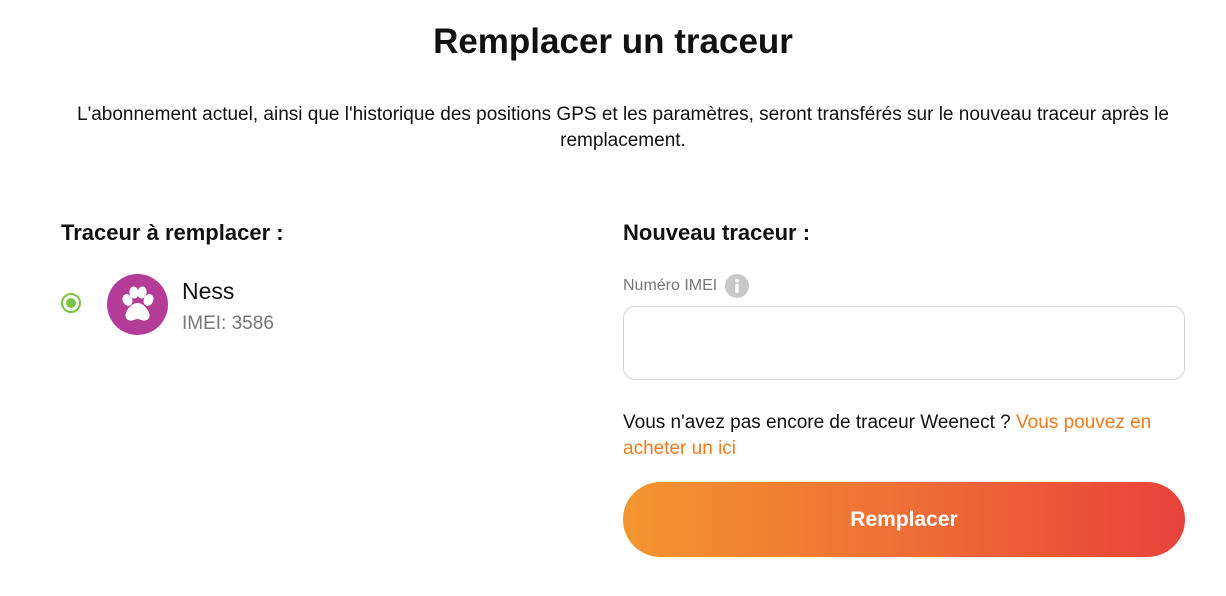 This screenshot has width=1226, height=596. I want to click on info-icon, so click(737, 286).